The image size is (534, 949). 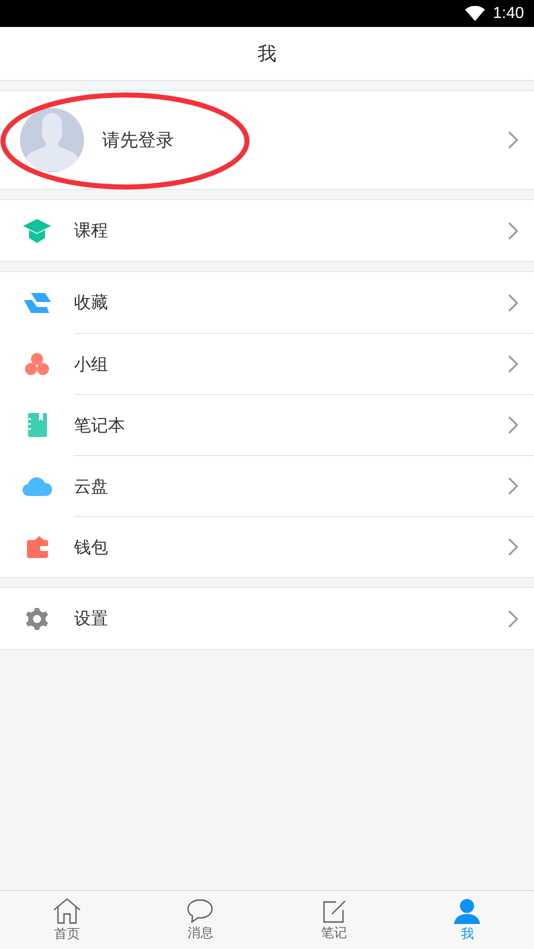 I want to click on menu-item: 钱包, so click(x=267, y=546).